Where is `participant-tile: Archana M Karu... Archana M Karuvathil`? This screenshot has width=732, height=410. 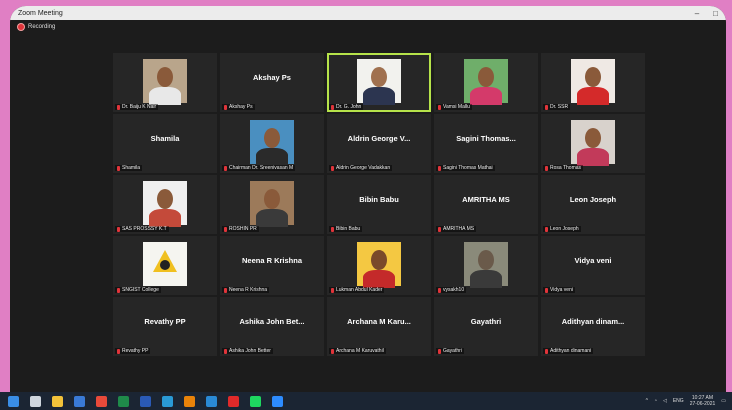
participant-tile: Archana M Karu... Archana M Karuvathil is located at coordinates (379, 326).